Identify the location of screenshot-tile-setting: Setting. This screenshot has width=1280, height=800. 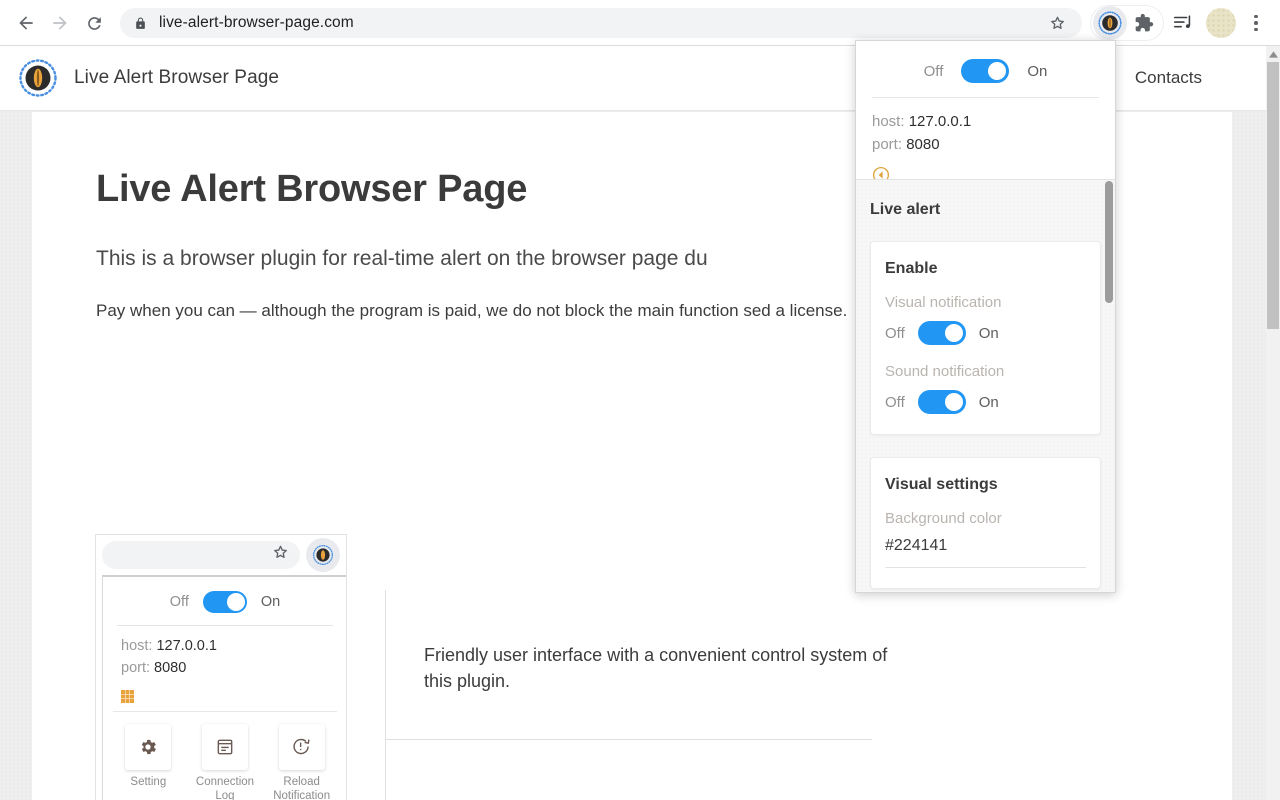
(148, 761).